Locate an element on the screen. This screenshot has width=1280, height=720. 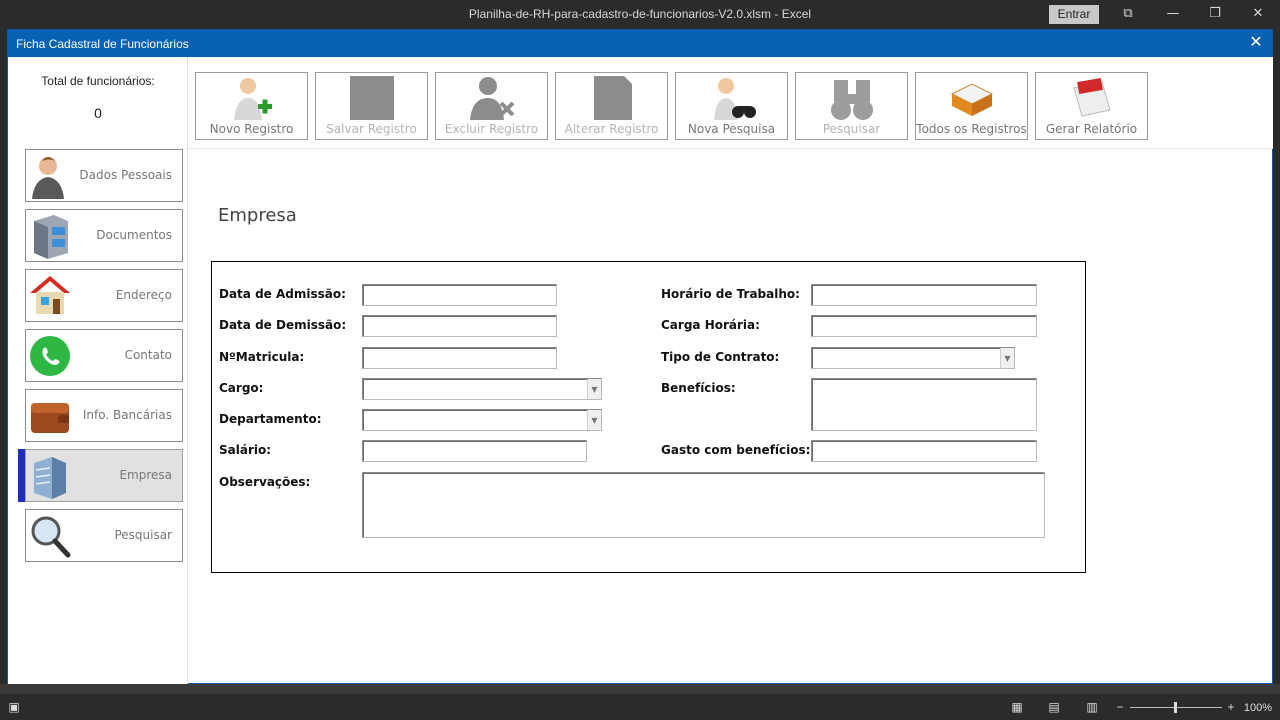
signin-button: Entrar is located at coordinates (1074, 14).